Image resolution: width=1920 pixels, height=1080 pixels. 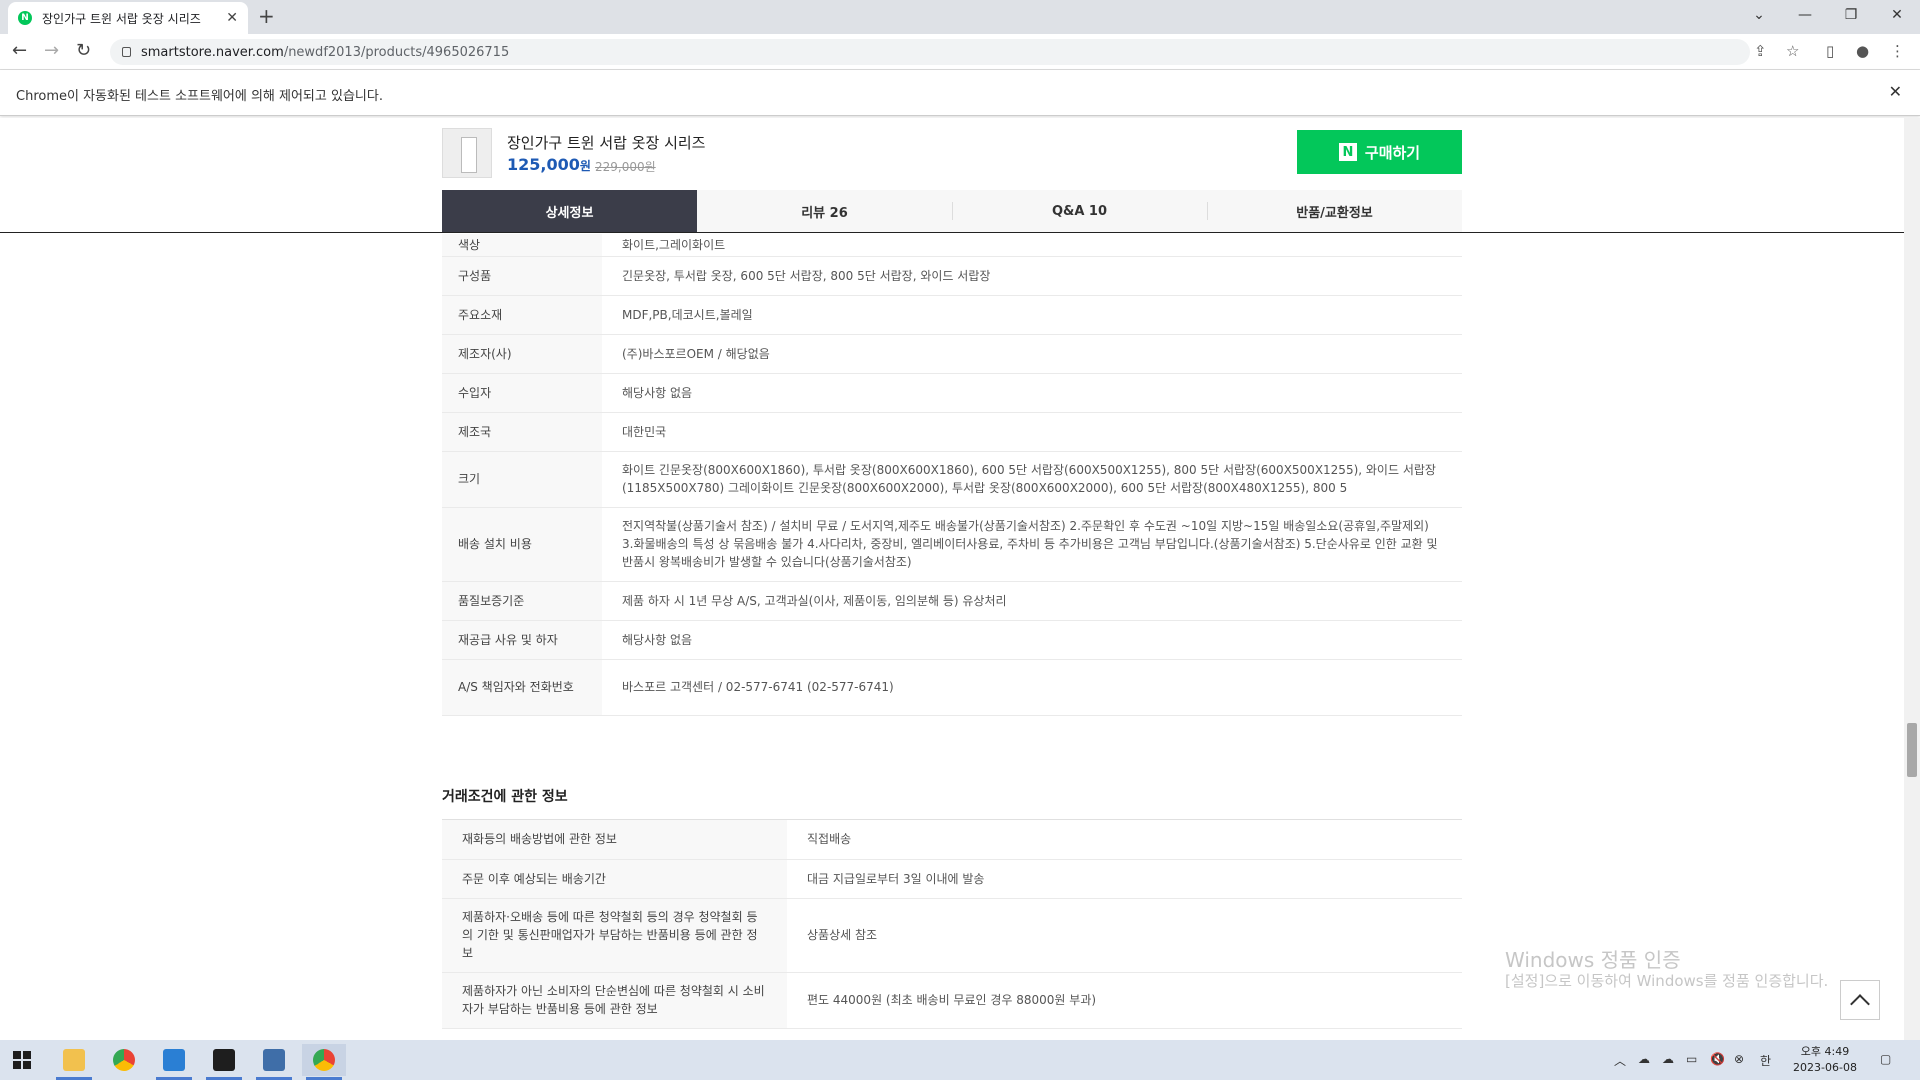 I want to click on reload-icon: ↻, so click(x=83, y=50).